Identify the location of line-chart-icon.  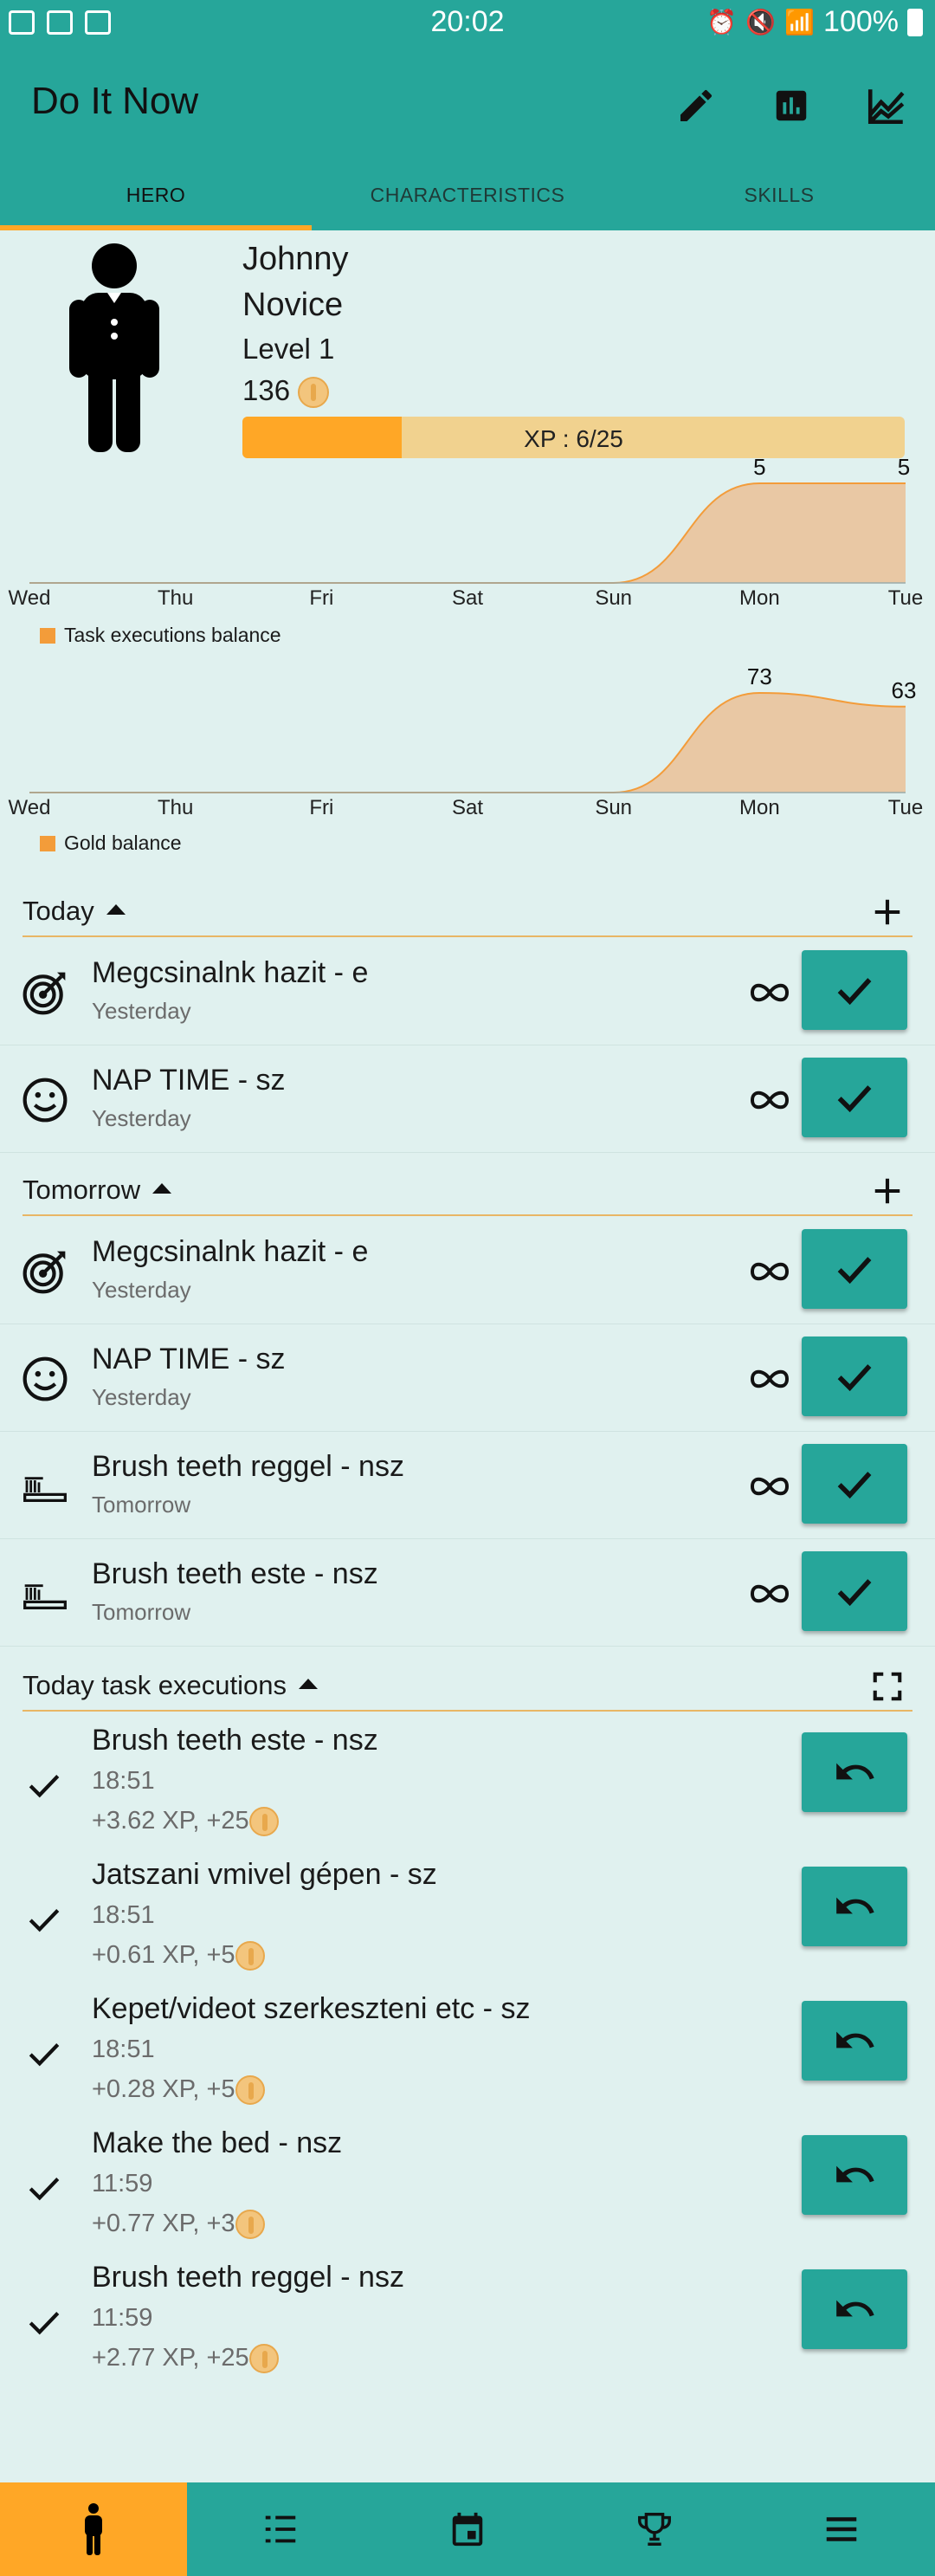
(886, 107).